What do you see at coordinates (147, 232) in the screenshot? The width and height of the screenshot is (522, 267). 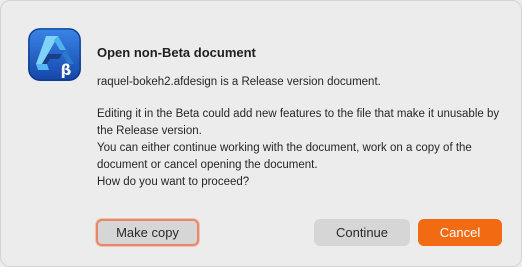 I see `make-copy-button: Make copy` at bounding box center [147, 232].